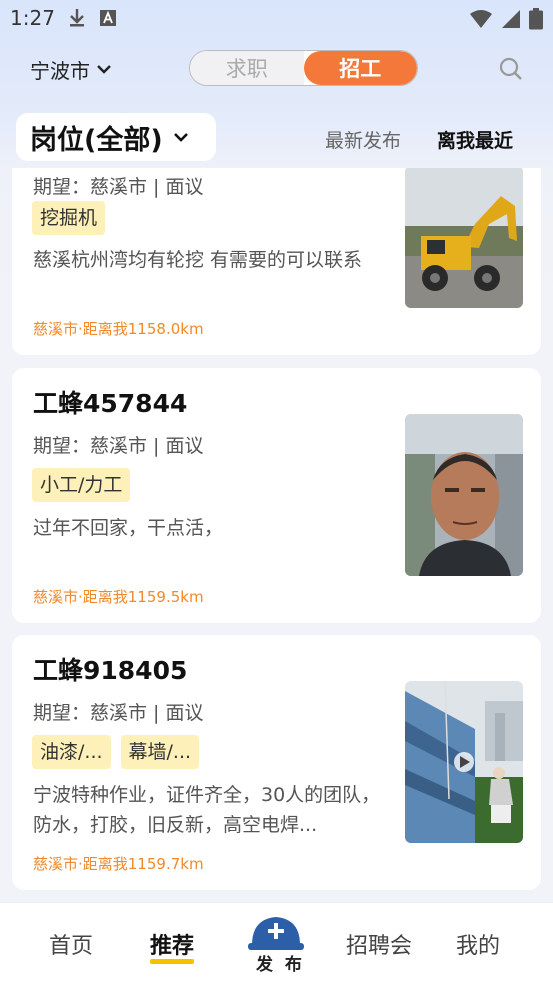 This screenshot has height=984, width=553. I want to click on publish-label: 发 布, so click(280, 965).